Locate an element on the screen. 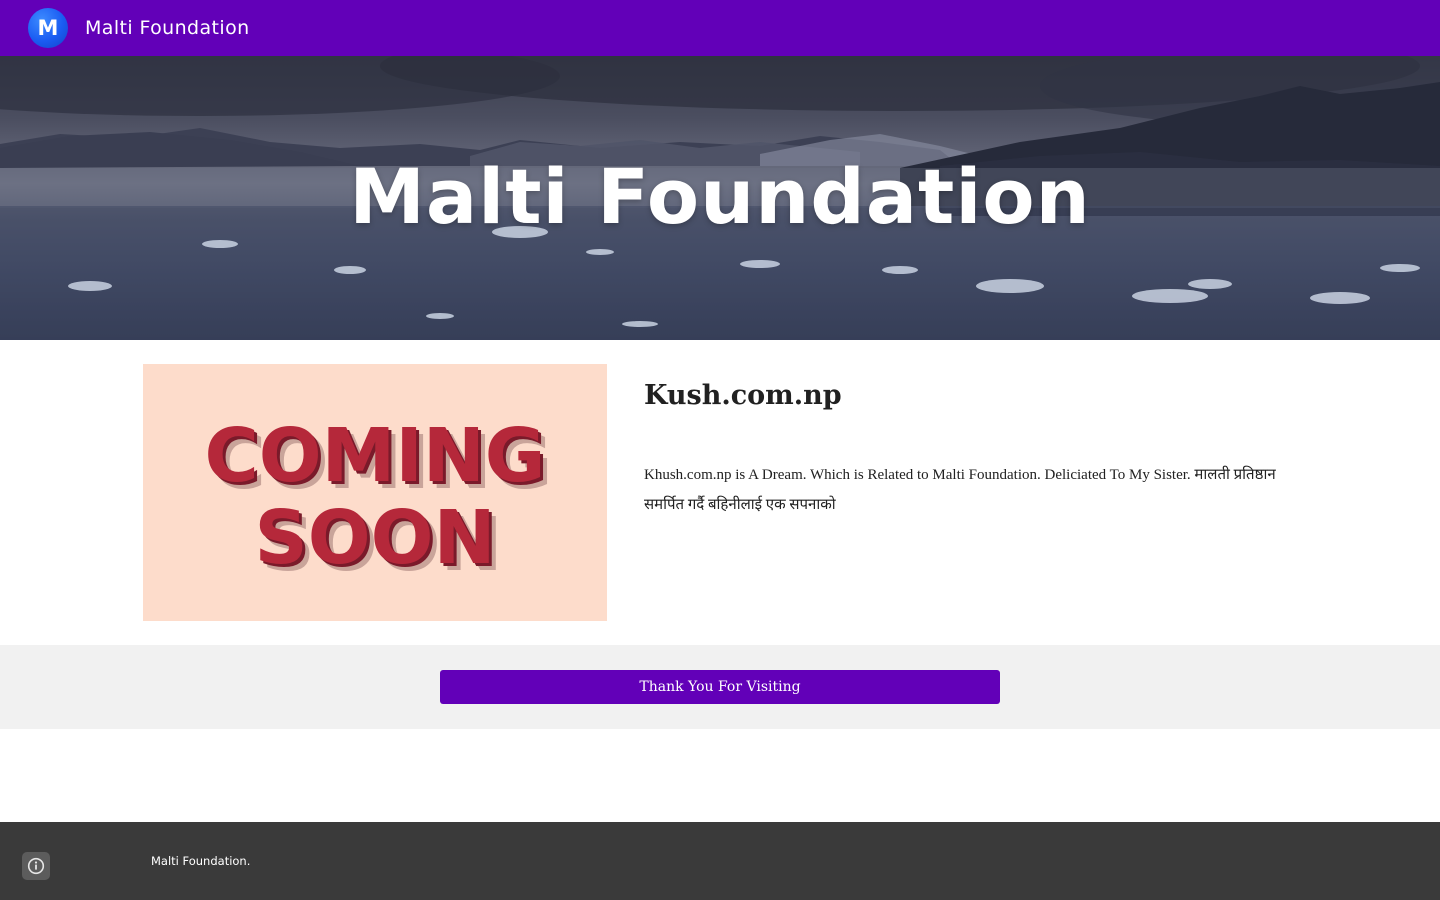 This screenshot has height=900, width=1440. coming-soon-graphic: COMING COMING COMING SOON SOON SOON is located at coordinates (378, 500).